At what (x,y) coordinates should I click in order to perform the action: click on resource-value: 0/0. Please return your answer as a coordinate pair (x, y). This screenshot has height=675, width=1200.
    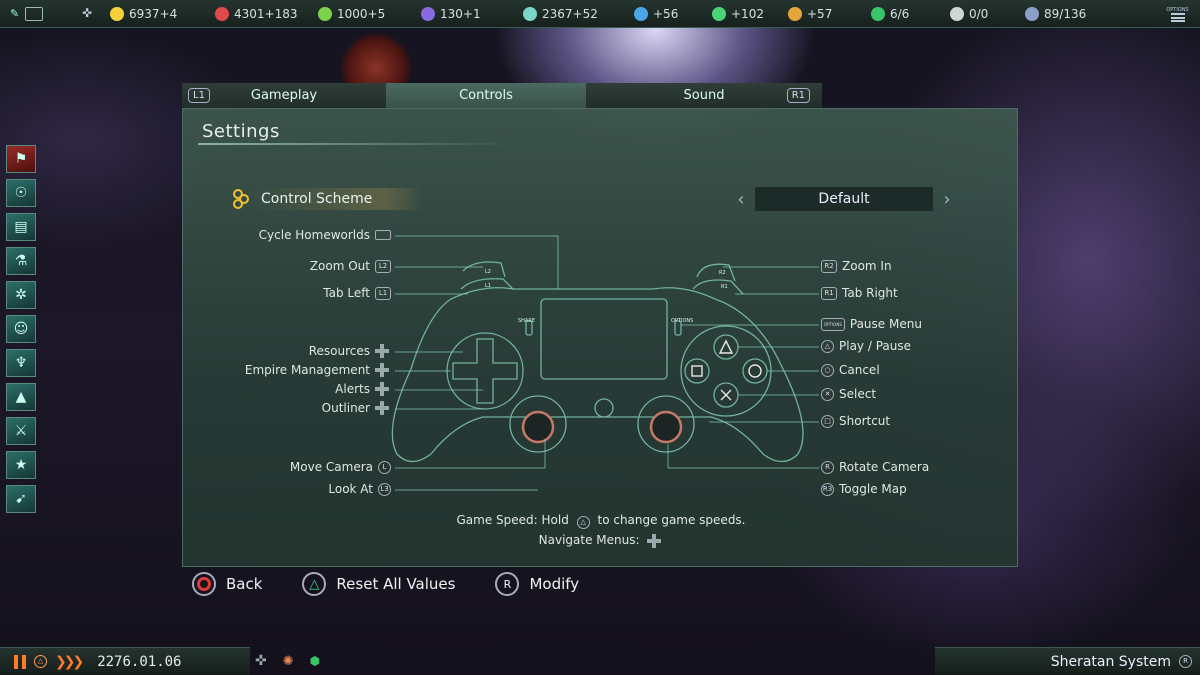
    Looking at the image, I should click on (979, 14).